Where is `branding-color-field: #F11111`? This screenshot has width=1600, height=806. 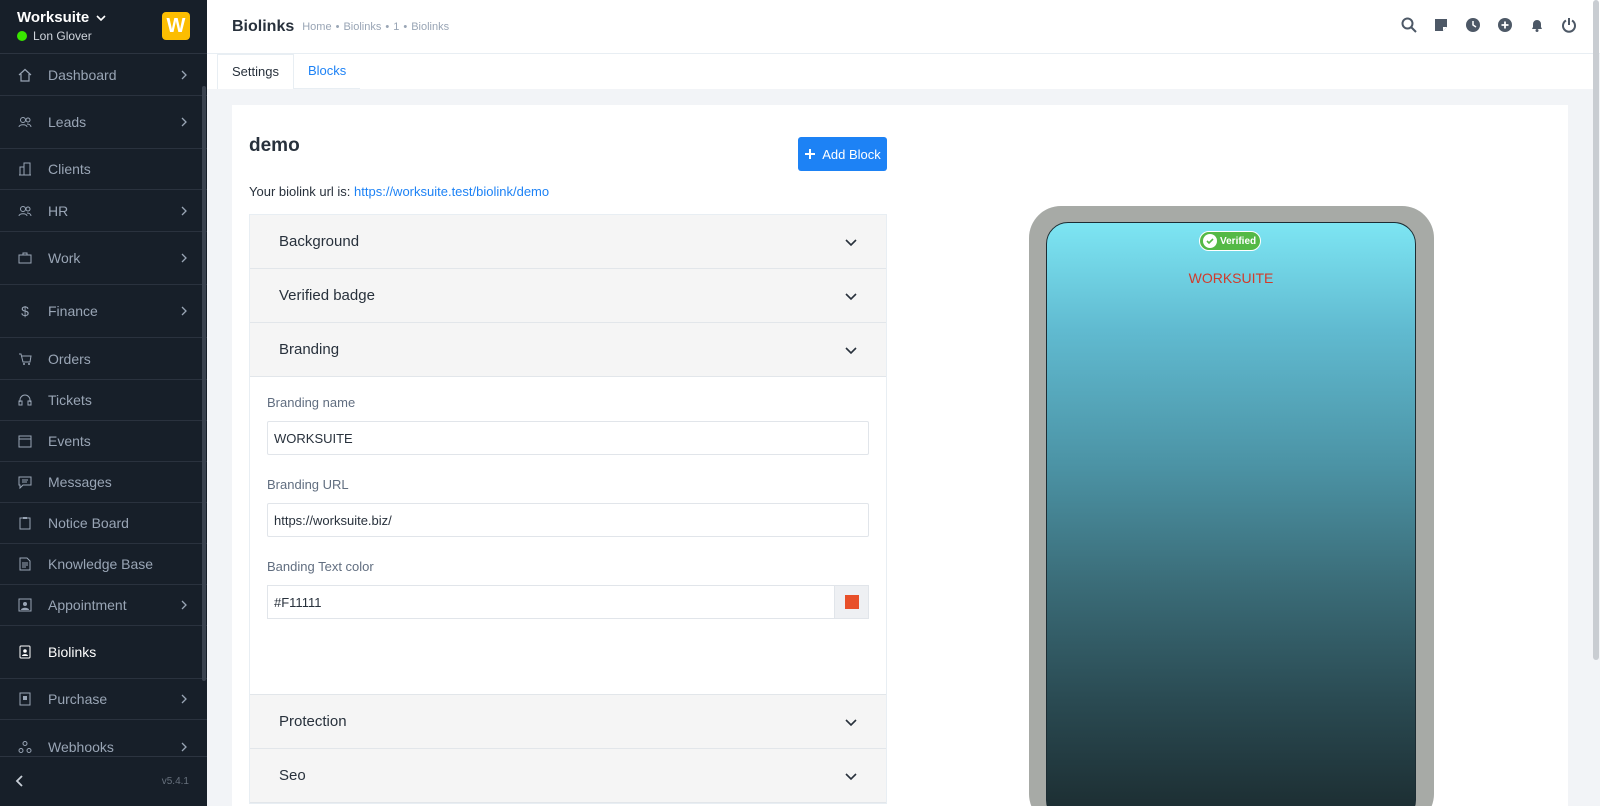 branding-color-field: #F11111 is located at coordinates (568, 602).